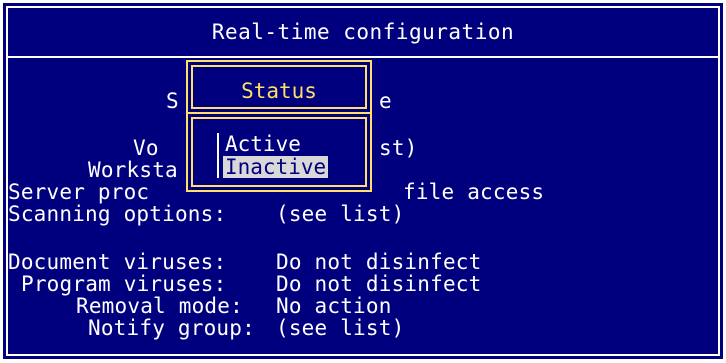 Image resolution: width=726 pixels, height=363 pixels. I want to click on removal-mode-label: Removal mode:, so click(159, 306).